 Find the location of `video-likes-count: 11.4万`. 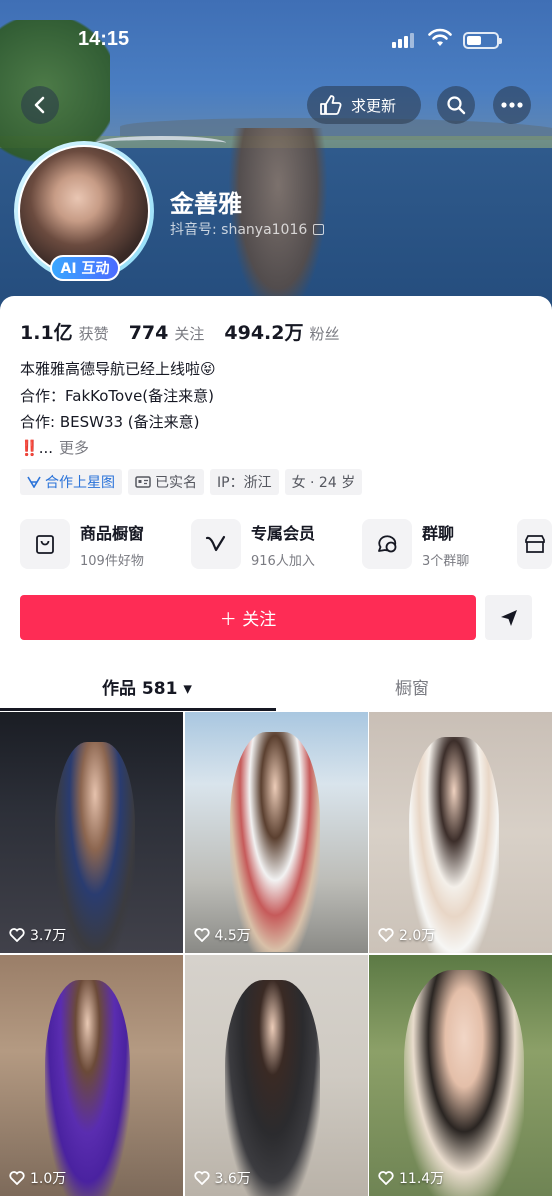

video-likes-count: 11.4万 is located at coordinates (422, 1179).